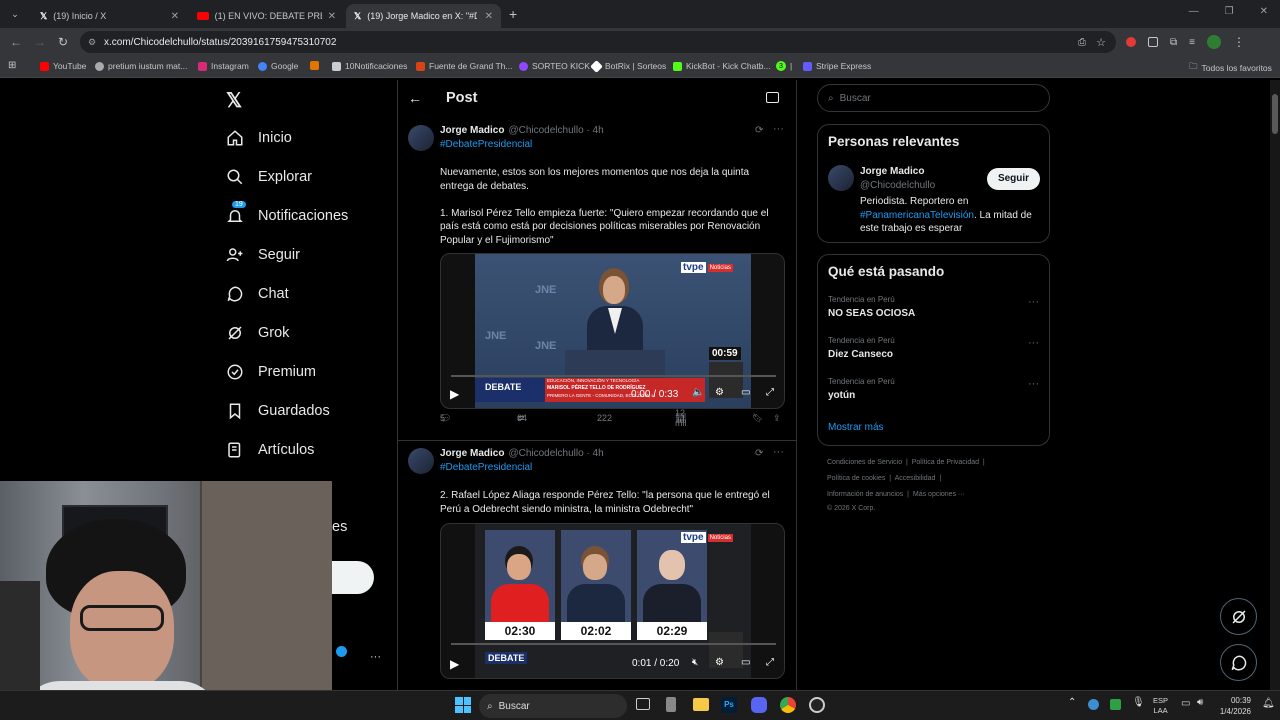  Describe the element at coordinates (1153, 42) in the screenshot. I see `extension-icon` at that location.